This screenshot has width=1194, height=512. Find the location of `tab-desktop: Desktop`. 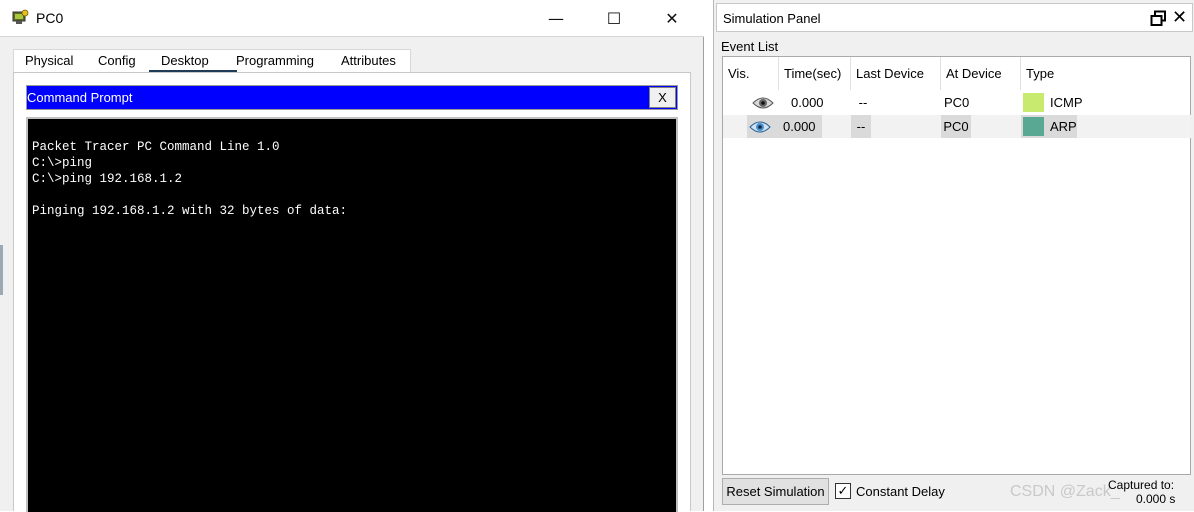

tab-desktop: Desktop is located at coordinates (185, 60).